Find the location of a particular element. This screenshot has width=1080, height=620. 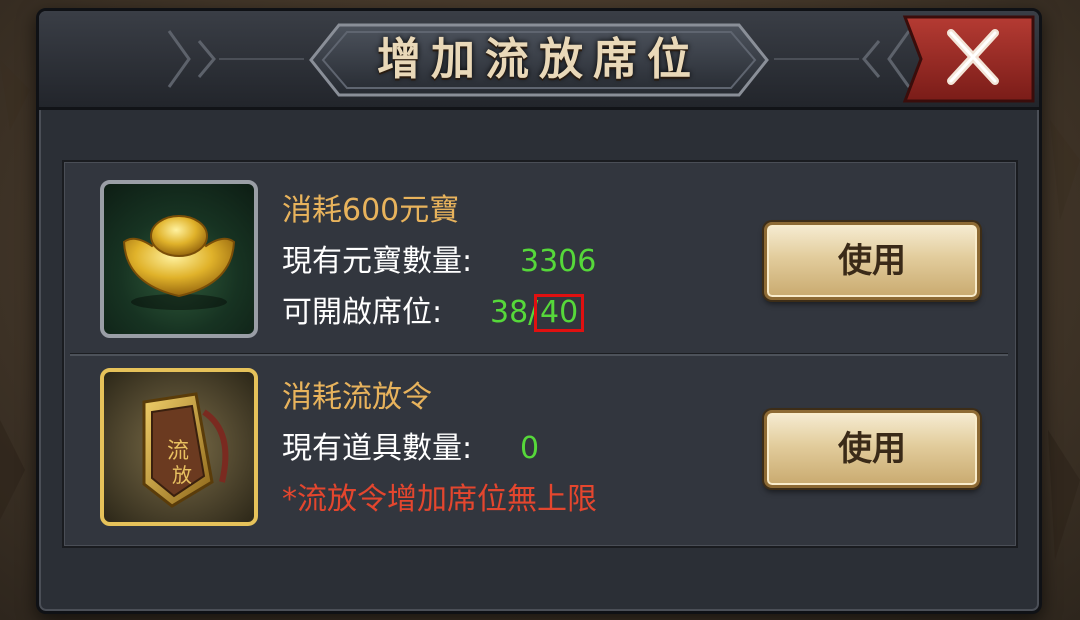

use-ingot-button-label: 使用 is located at coordinates (872, 261).